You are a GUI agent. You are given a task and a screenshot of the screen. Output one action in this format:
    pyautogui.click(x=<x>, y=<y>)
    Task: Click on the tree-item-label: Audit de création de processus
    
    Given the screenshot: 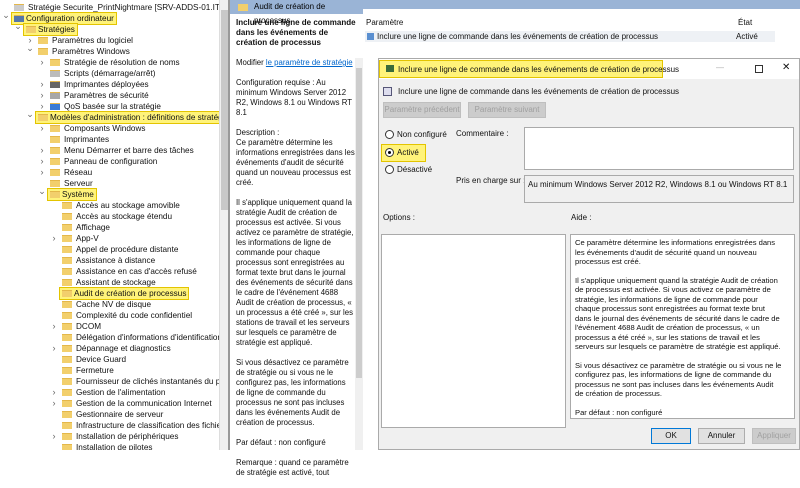 What is the action you would take?
    pyautogui.click(x=124, y=293)
    